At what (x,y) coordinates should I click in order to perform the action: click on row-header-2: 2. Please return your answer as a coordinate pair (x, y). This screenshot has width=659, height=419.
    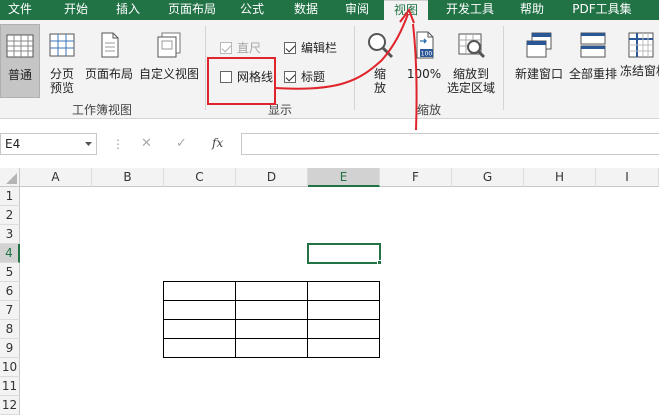
    Looking at the image, I should click on (10, 215).